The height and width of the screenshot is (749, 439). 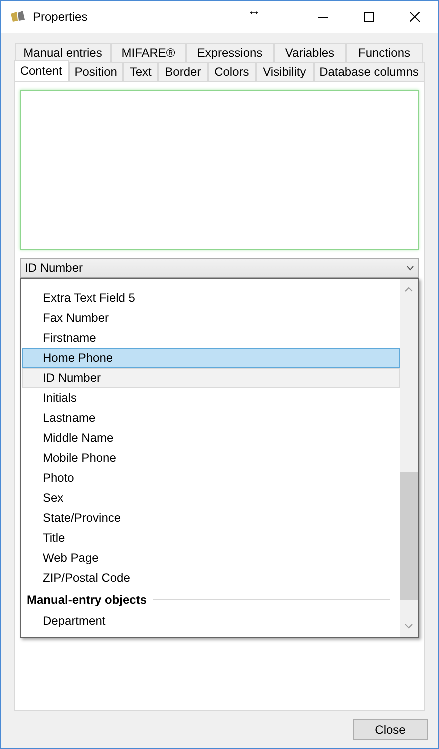 What do you see at coordinates (41, 71) in the screenshot?
I see `tab: Content` at bounding box center [41, 71].